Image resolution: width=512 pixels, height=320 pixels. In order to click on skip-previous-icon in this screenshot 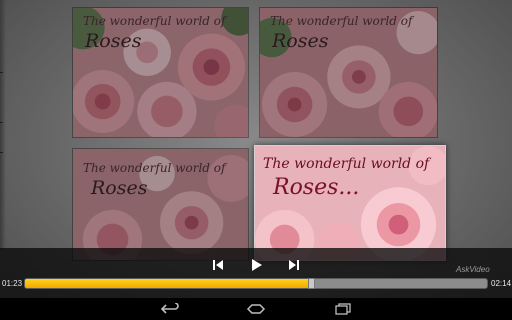, I will do `click(218, 265)`.